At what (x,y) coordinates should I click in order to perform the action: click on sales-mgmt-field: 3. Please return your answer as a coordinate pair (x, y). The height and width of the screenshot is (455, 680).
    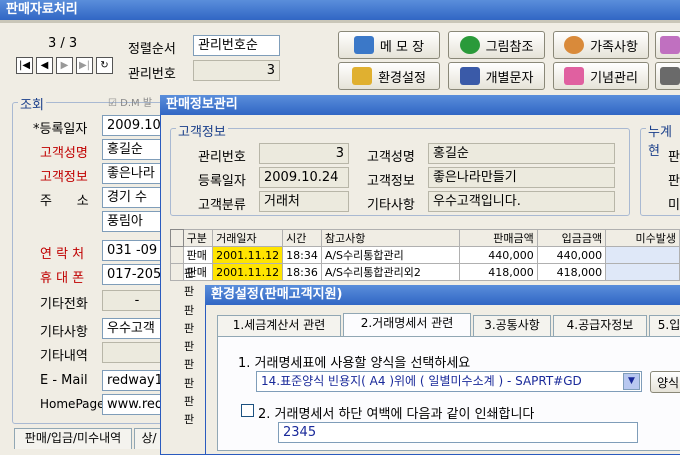
    Looking at the image, I should click on (304, 153).